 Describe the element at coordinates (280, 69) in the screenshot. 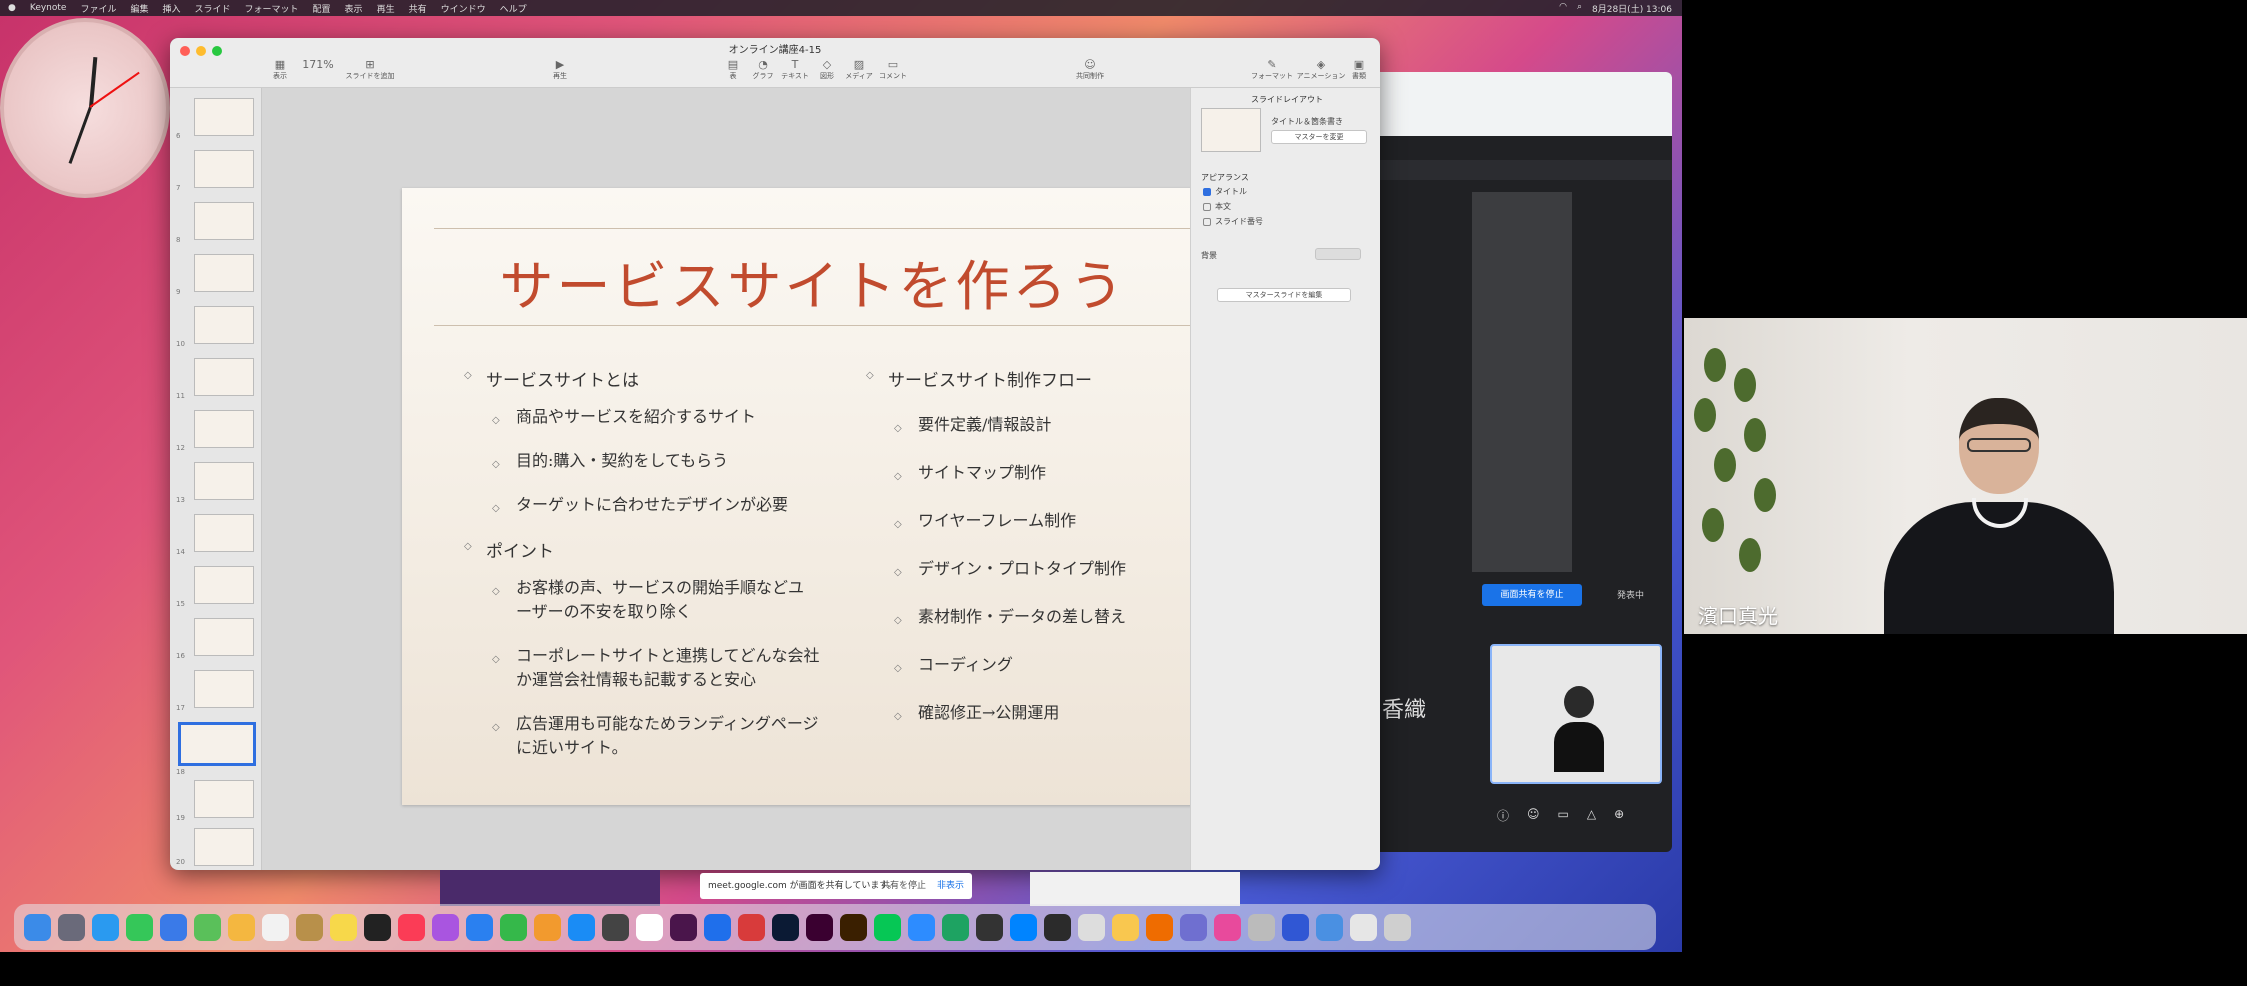

I see `view-button: ▦ 表示` at that location.